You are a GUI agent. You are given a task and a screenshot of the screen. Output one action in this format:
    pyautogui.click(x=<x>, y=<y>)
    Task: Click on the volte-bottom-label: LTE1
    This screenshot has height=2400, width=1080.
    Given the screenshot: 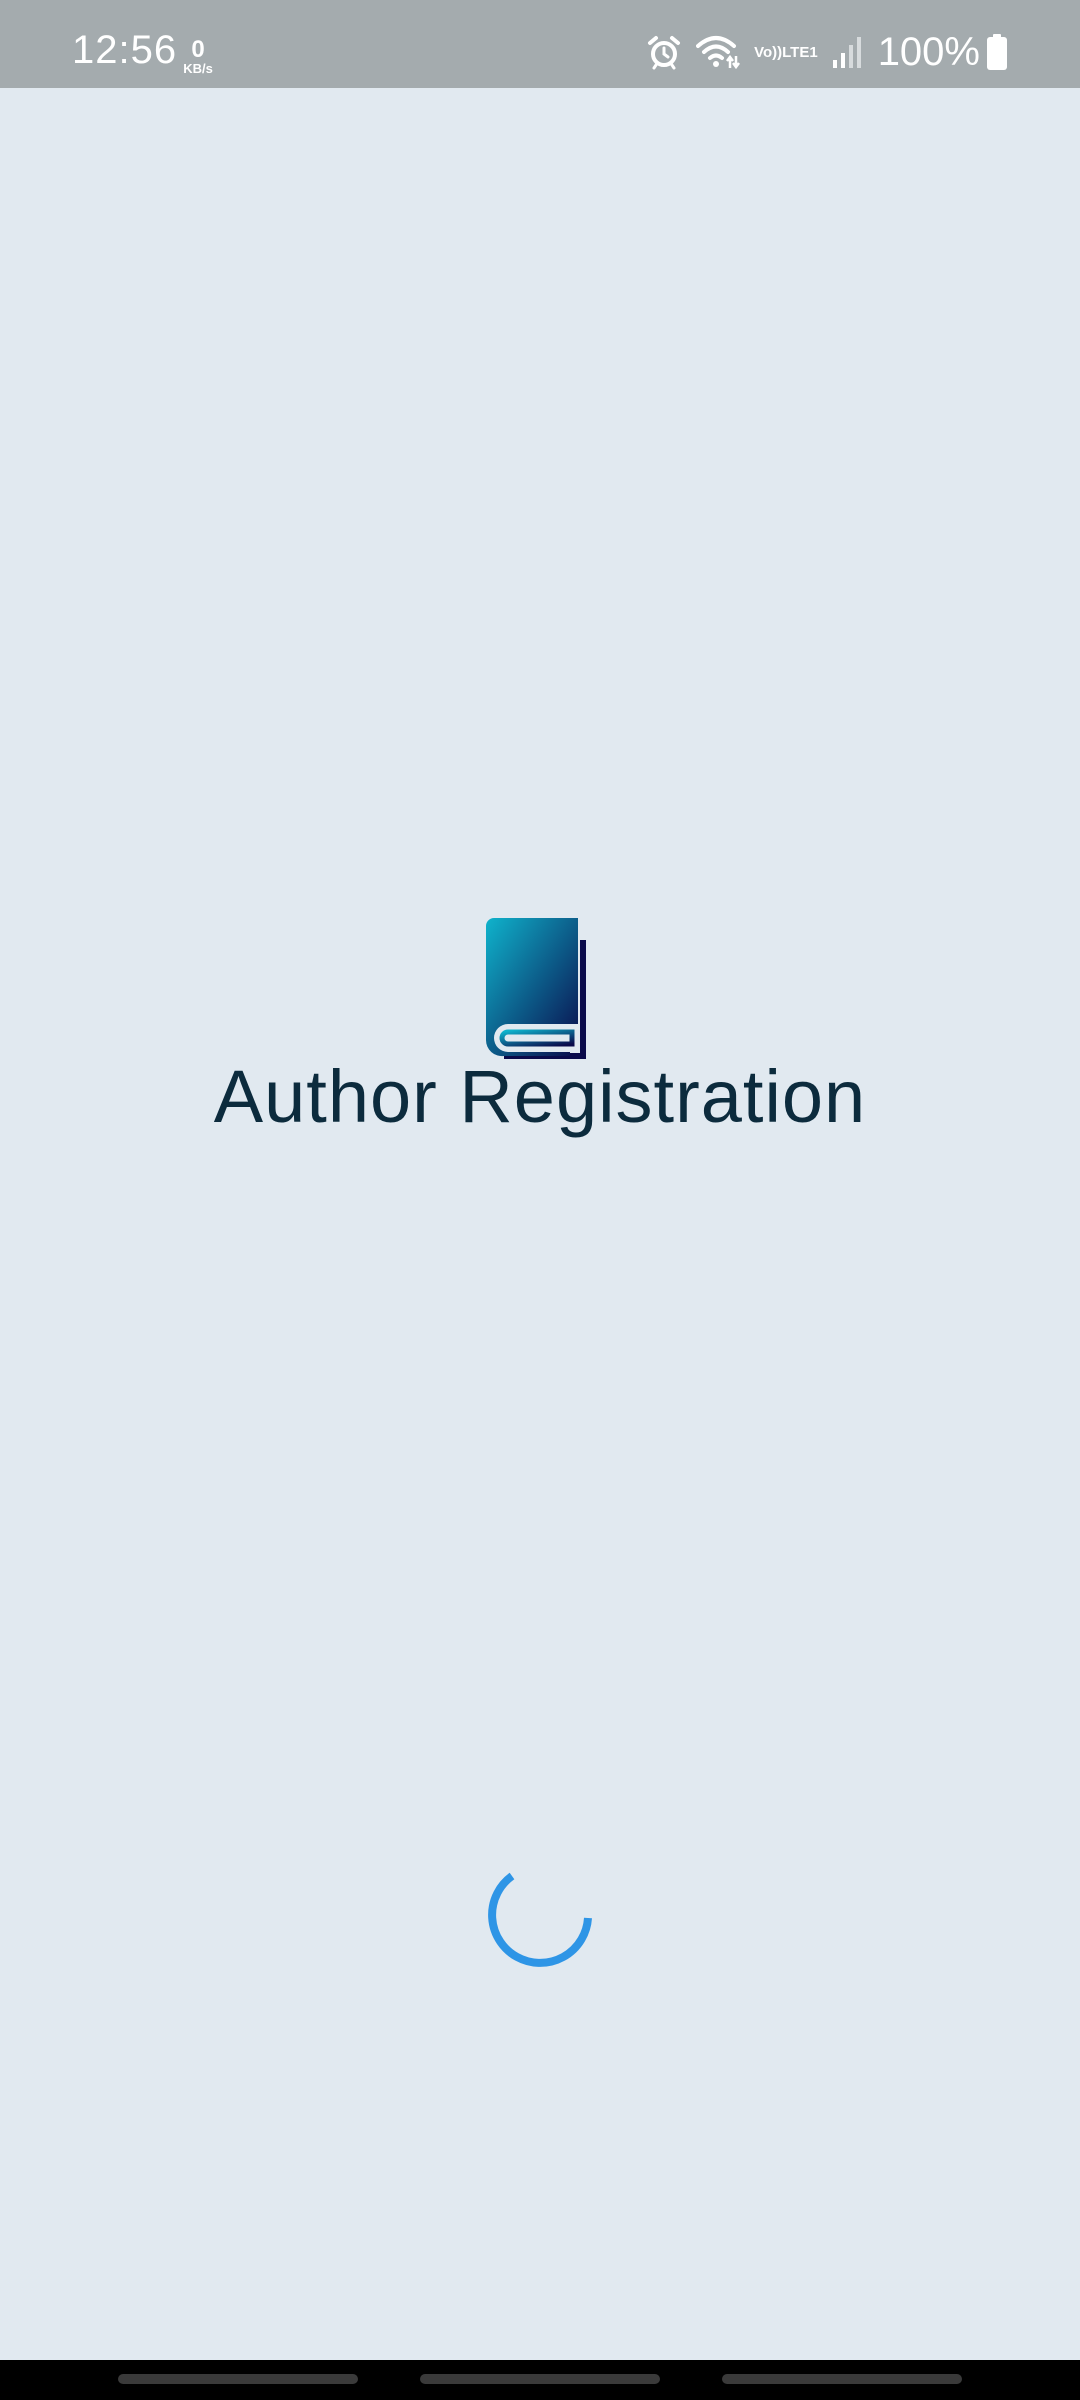 What is the action you would take?
    pyautogui.click(x=800, y=52)
    